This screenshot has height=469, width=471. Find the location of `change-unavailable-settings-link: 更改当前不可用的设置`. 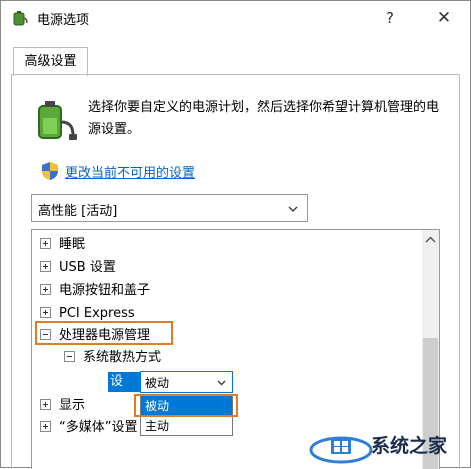

change-unavailable-settings-link: 更改当前不可用的设置 is located at coordinates (130, 171).